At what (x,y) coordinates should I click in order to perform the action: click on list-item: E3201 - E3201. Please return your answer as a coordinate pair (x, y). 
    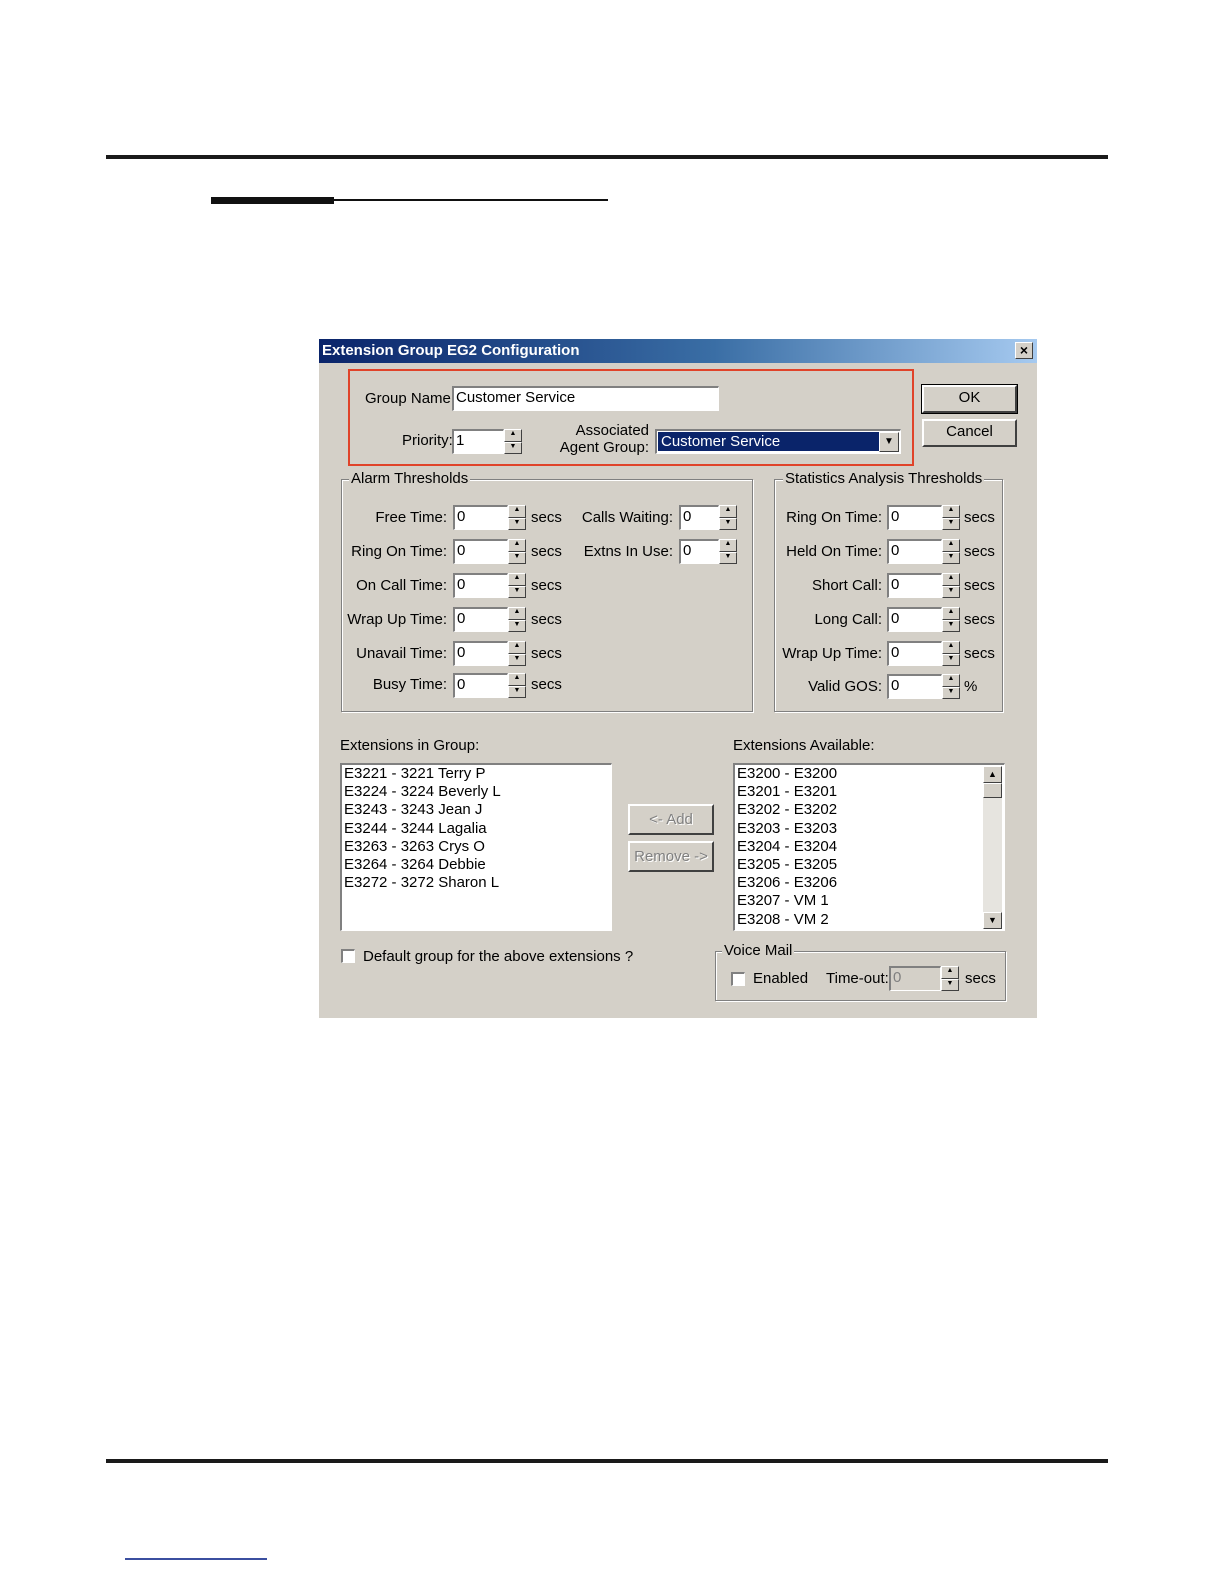
    Looking at the image, I should click on (869, 792).